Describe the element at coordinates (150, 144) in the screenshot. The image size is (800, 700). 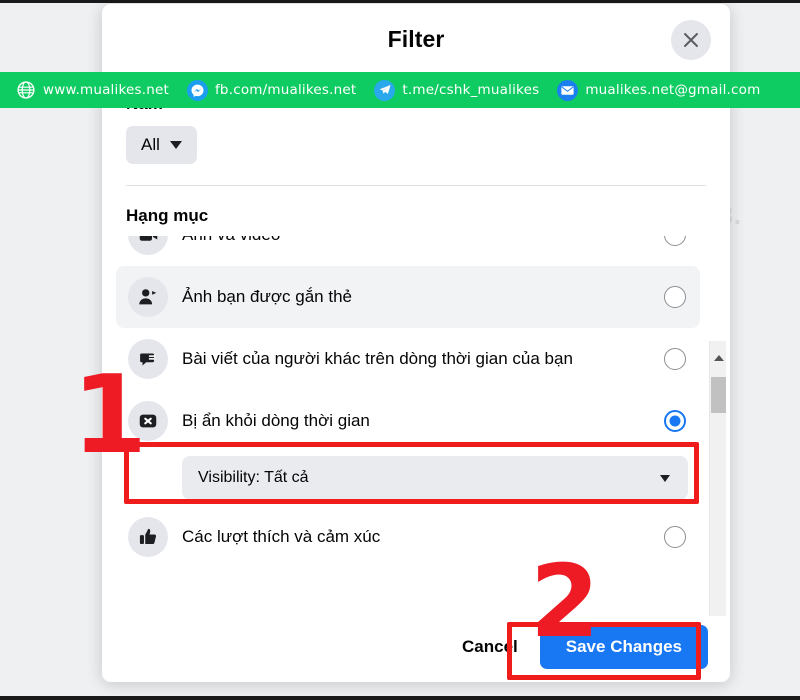
I see `year-select-value: All` at that location.